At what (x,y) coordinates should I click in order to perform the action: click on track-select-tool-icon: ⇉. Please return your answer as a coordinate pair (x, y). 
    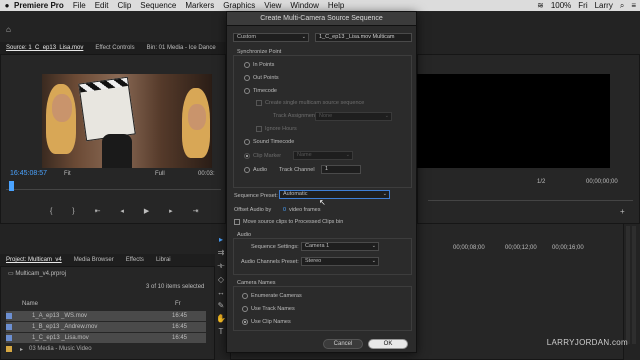
    Looking at the image, I should click on (221, 252).